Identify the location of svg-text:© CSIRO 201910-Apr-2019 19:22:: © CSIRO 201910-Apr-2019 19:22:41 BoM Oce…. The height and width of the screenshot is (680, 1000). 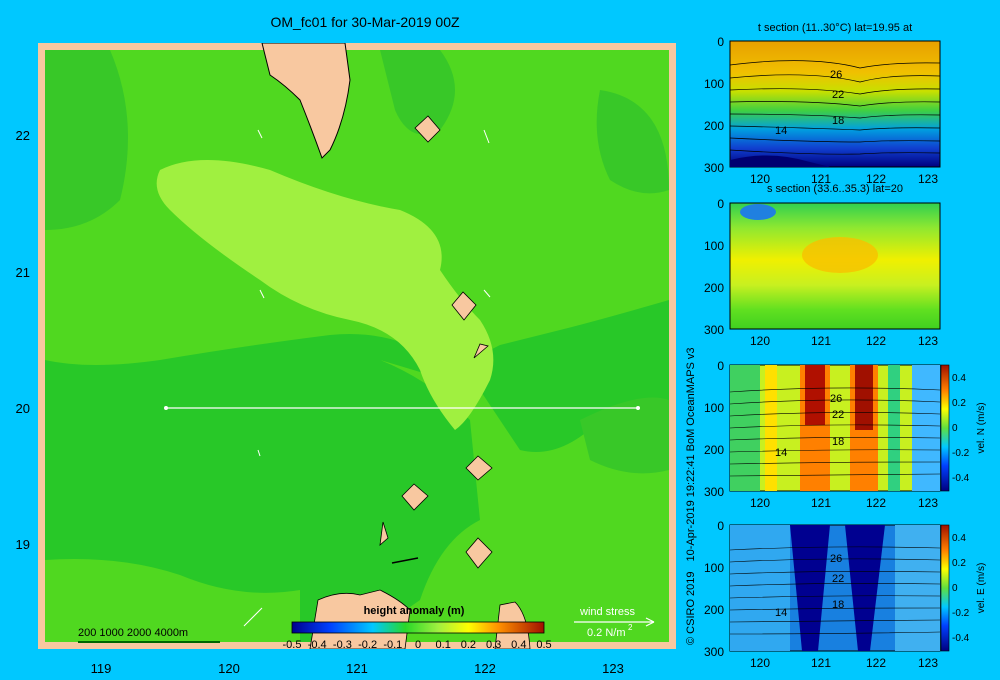
(691, 496).